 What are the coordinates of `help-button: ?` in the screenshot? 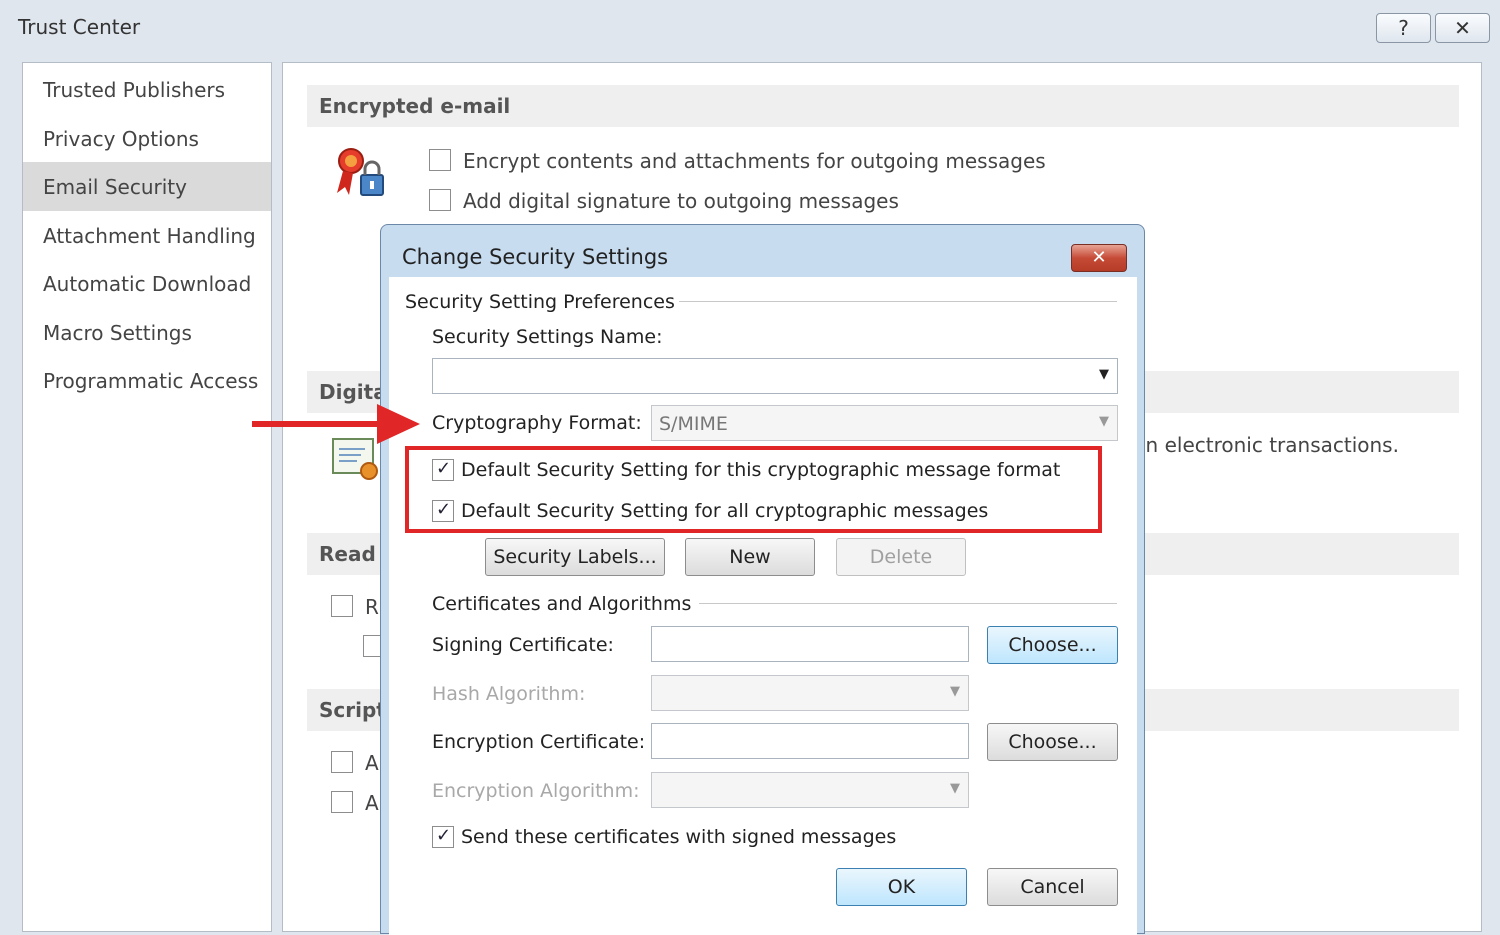 It's located at (1403, 28).